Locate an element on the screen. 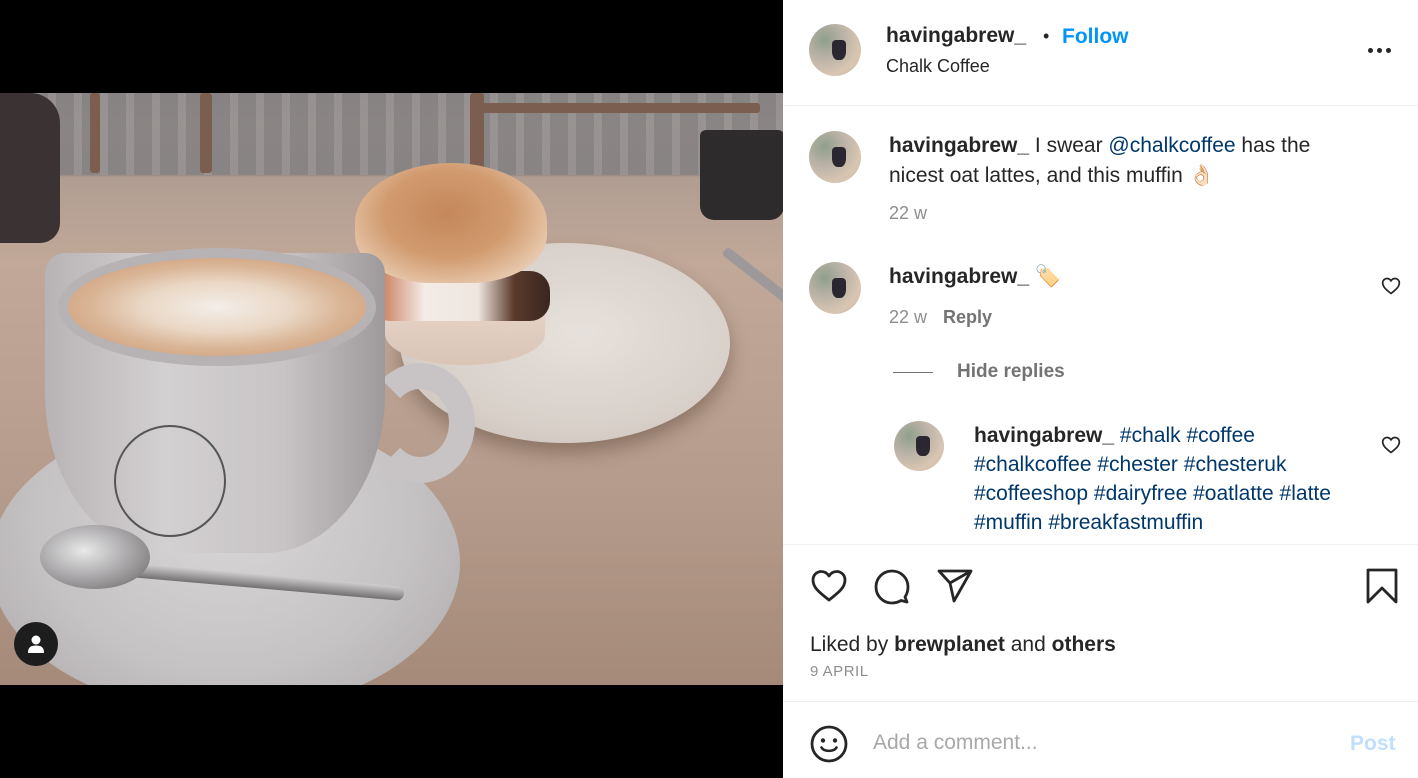  liked-by-user: brewplanet is located at coordinates (949, 644).